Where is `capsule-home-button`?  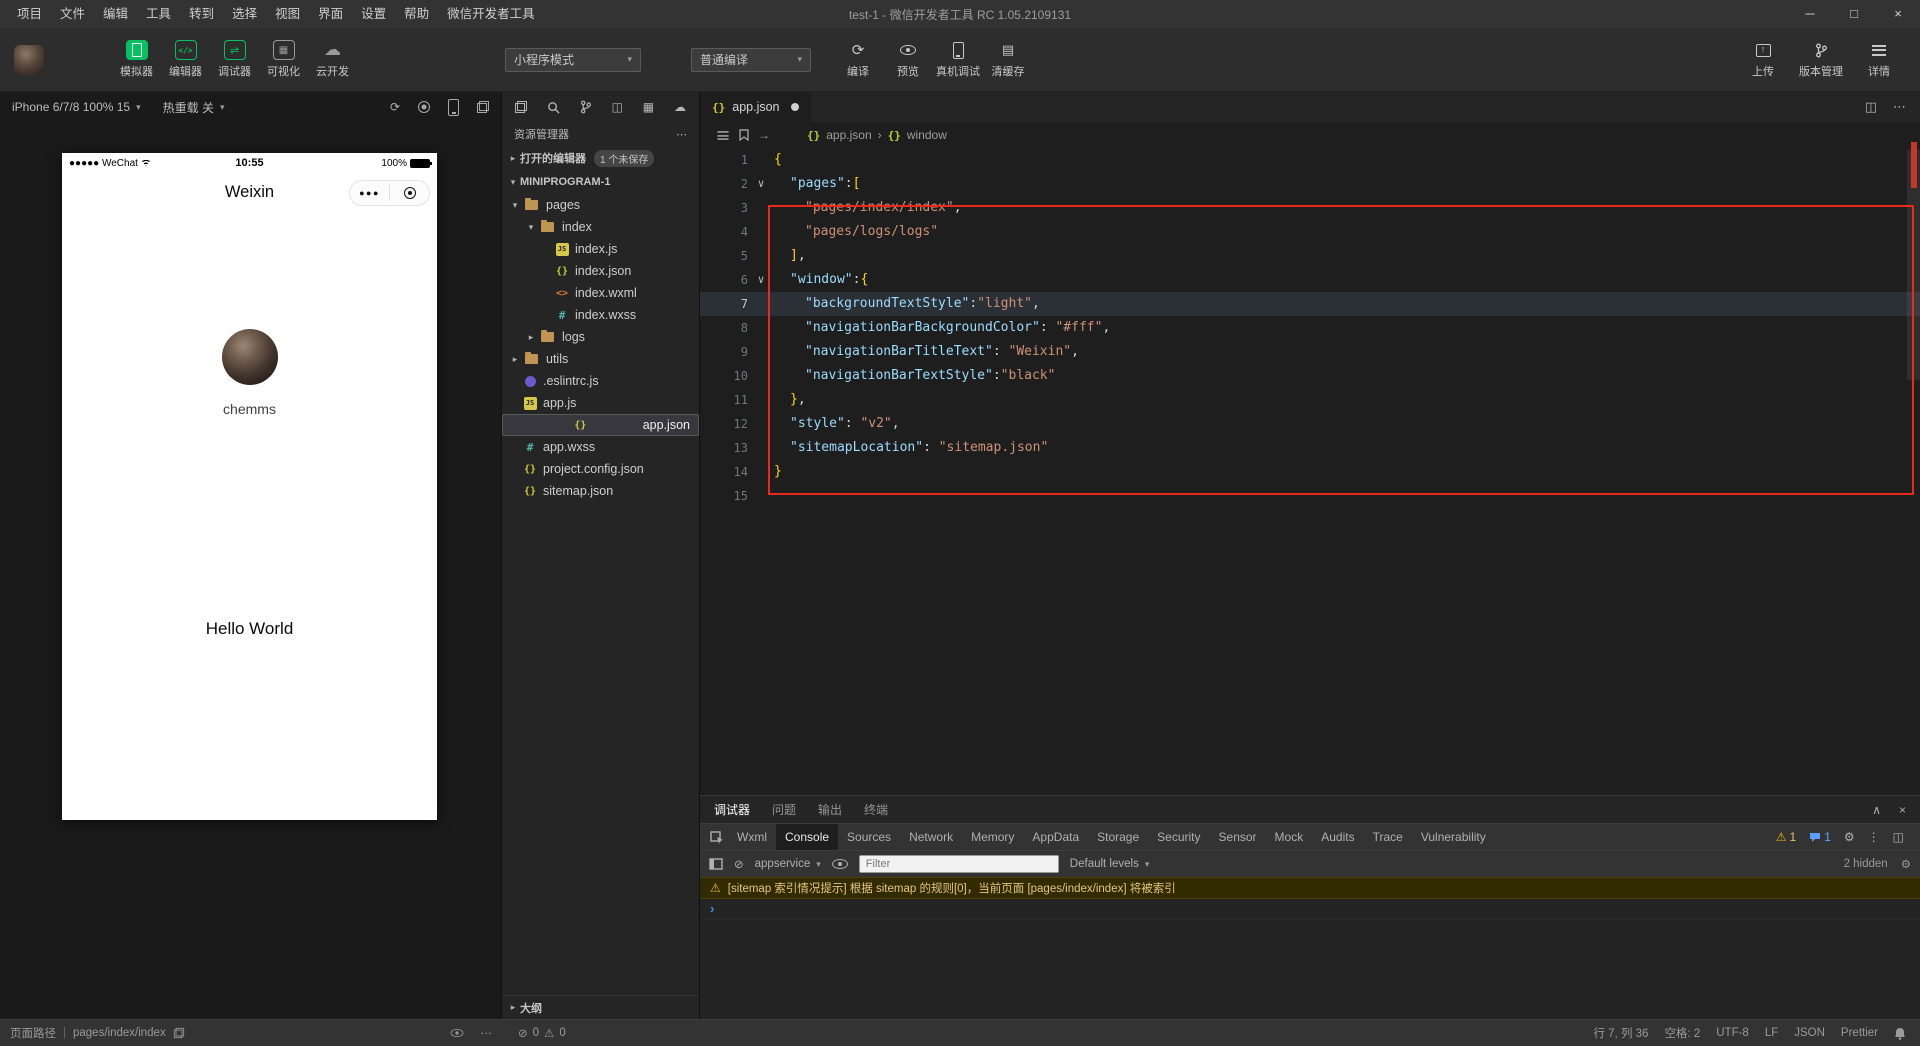
capsule-home-button is located at coordinates (409, 193).